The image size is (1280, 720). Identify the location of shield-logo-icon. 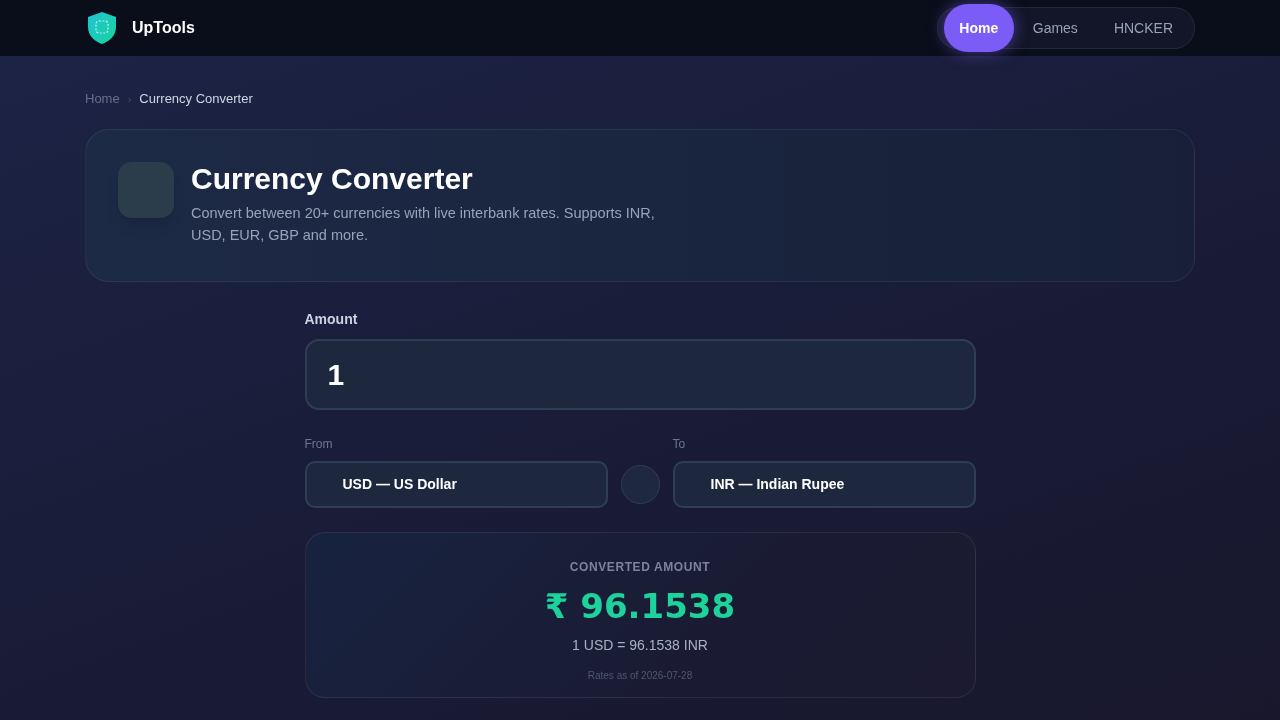
(102, 28).